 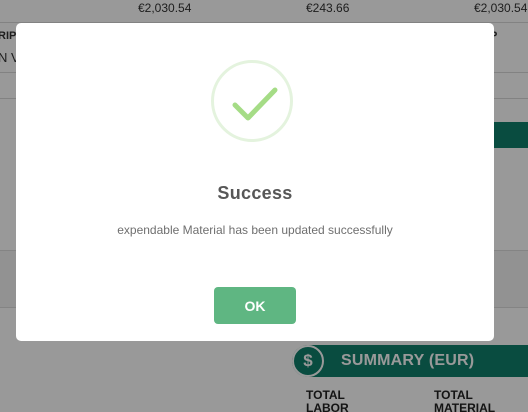 What do you see at coordinates (255, 104) in the screenshot?
I see `checkmark-icon` at bounding box center [255, 104].